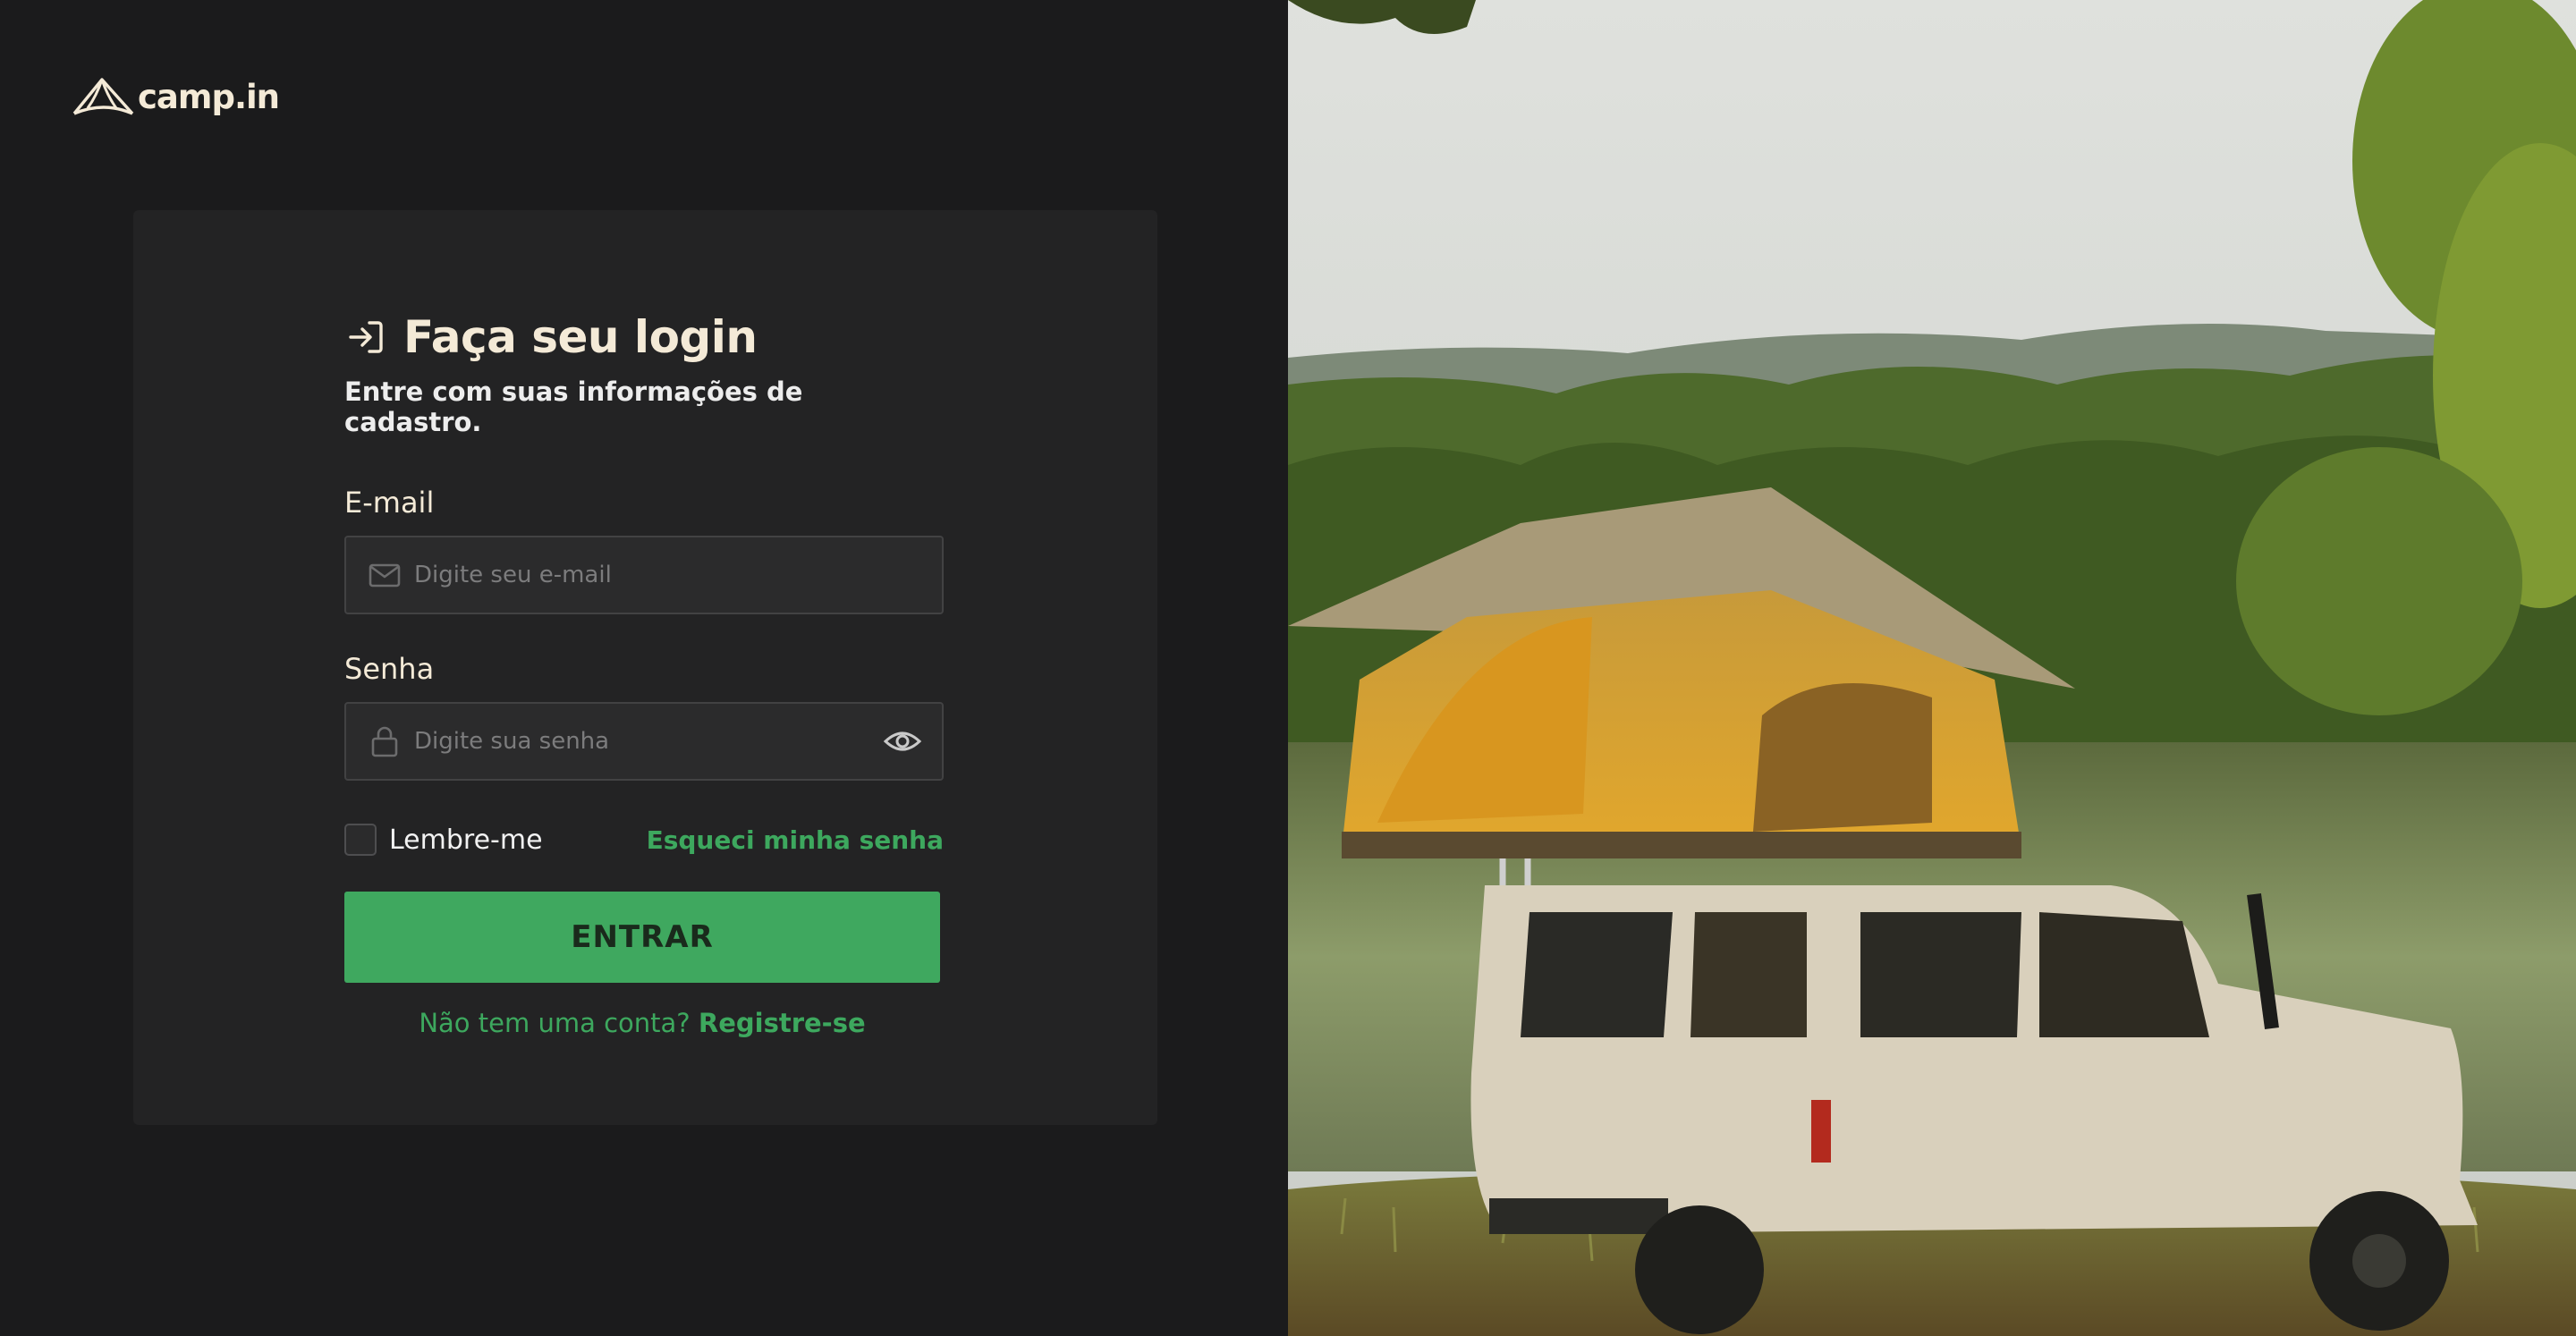 The width and height of the screenshot is (2576, 1336). Describe the element at coordinates (644, 741) in the screenshot. I see `password-field: Digite sua senha` at that location.